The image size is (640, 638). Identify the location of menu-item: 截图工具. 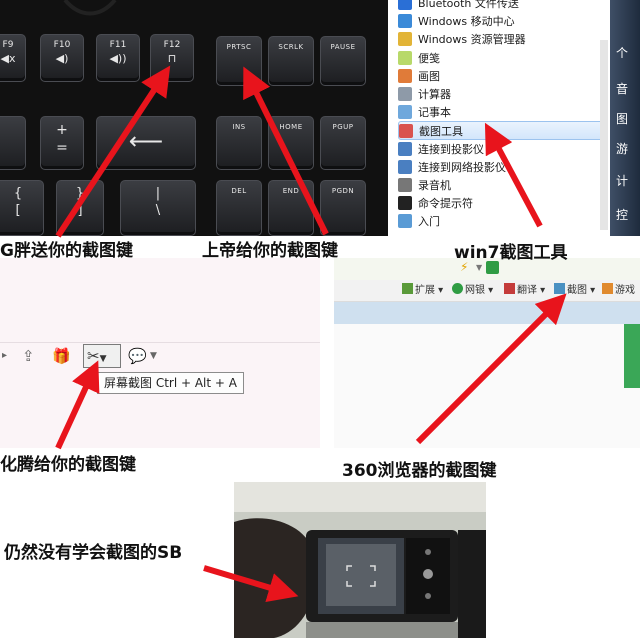
(503, 131).